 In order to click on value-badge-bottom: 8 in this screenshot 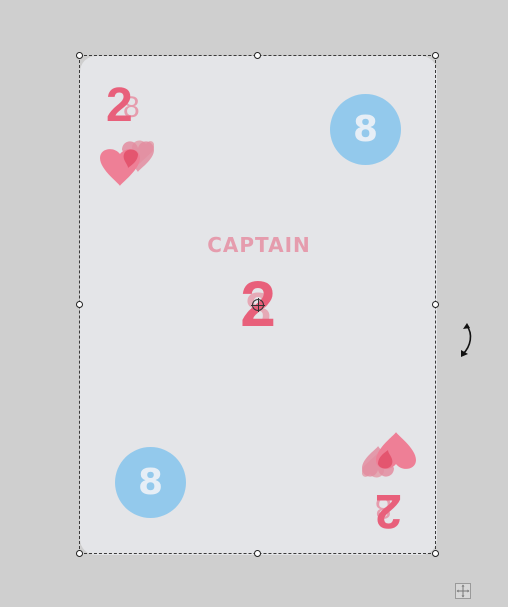, I will do `click(150, 482)`.